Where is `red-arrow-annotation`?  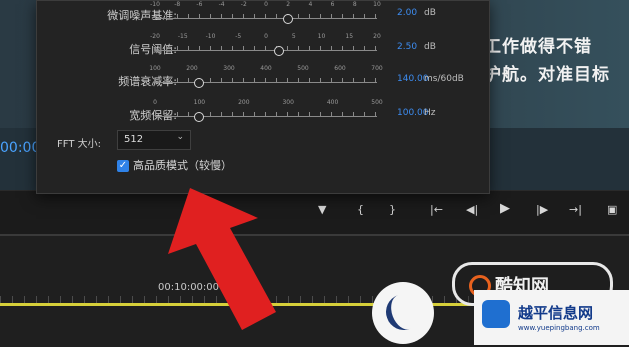
red-arrow-annotation is located at coordinates (222, 259).